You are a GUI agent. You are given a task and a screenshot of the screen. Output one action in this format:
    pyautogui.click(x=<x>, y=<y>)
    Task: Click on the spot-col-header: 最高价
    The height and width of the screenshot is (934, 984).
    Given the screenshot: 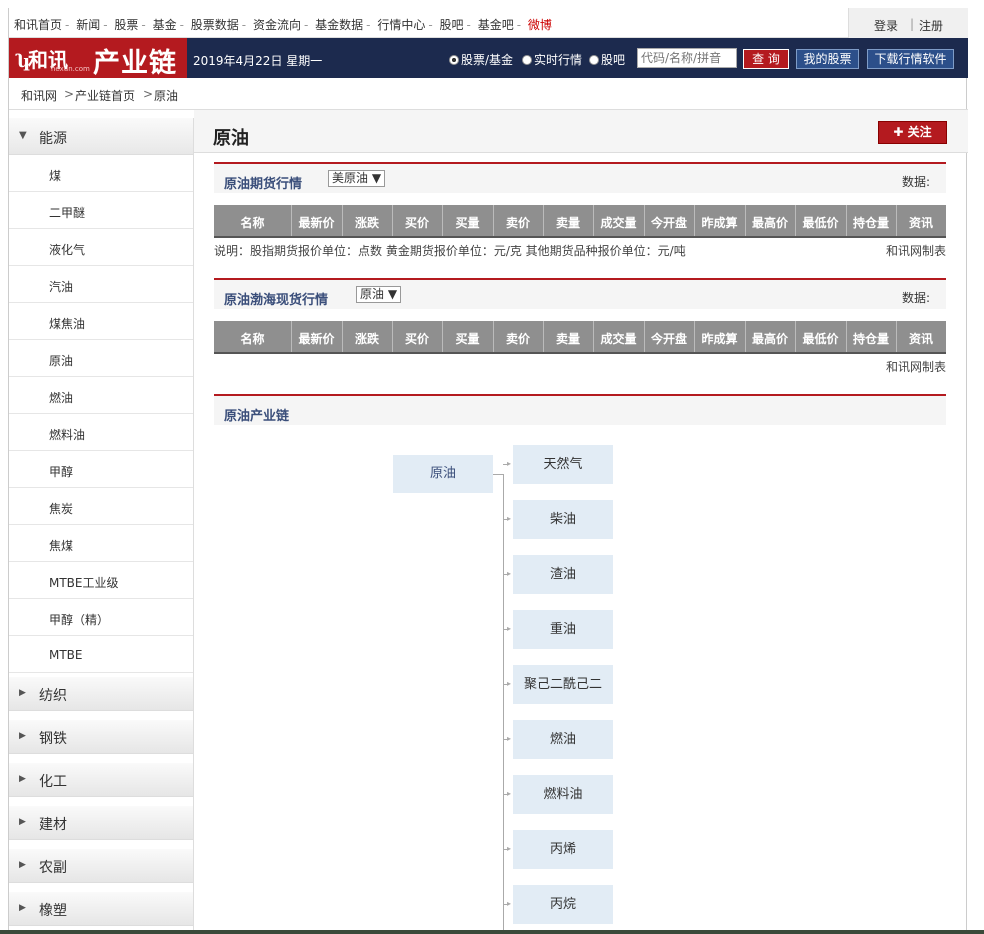 What is the action you would take?
    pyautogui.click(x=769, y=339)
    